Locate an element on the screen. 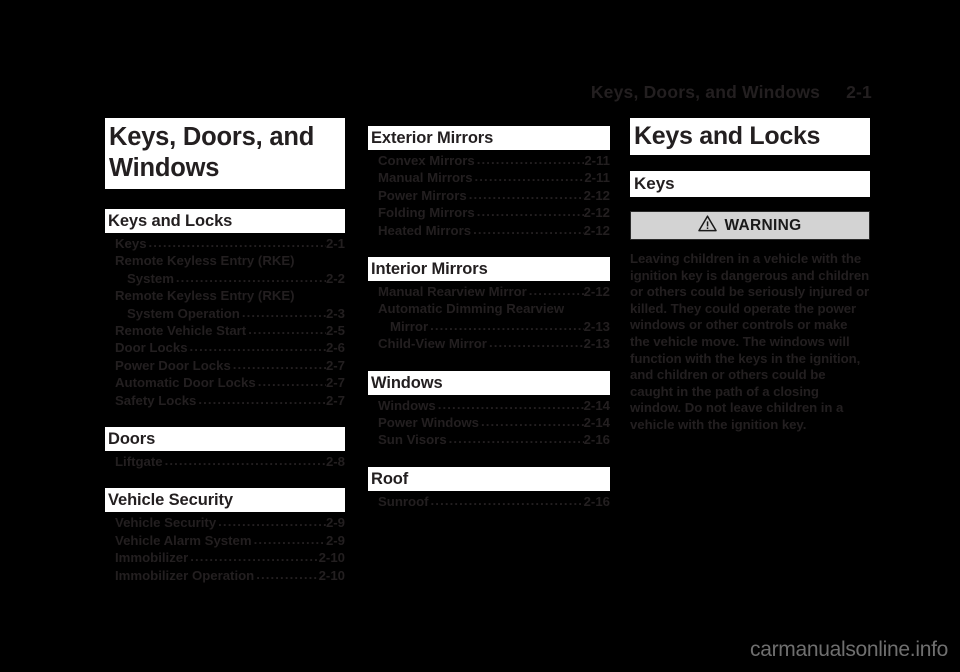  toc-entry-label: Immobilizer Operation is located at coordinates (185, 575).